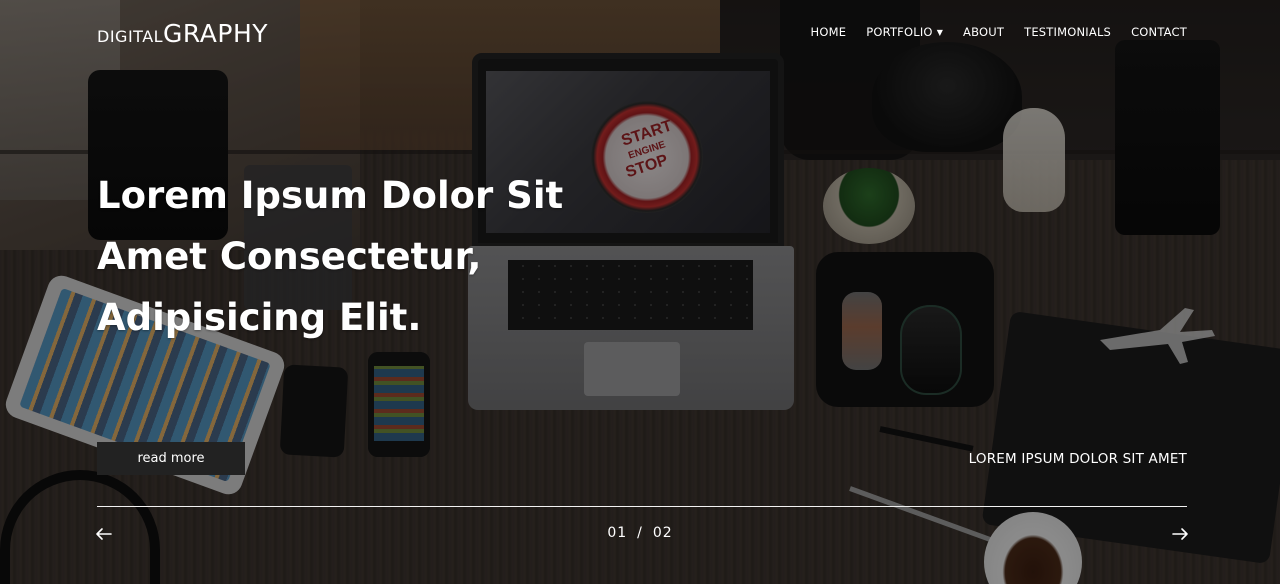  I want to click on nav-home-label: HOME, so click(828, 32).